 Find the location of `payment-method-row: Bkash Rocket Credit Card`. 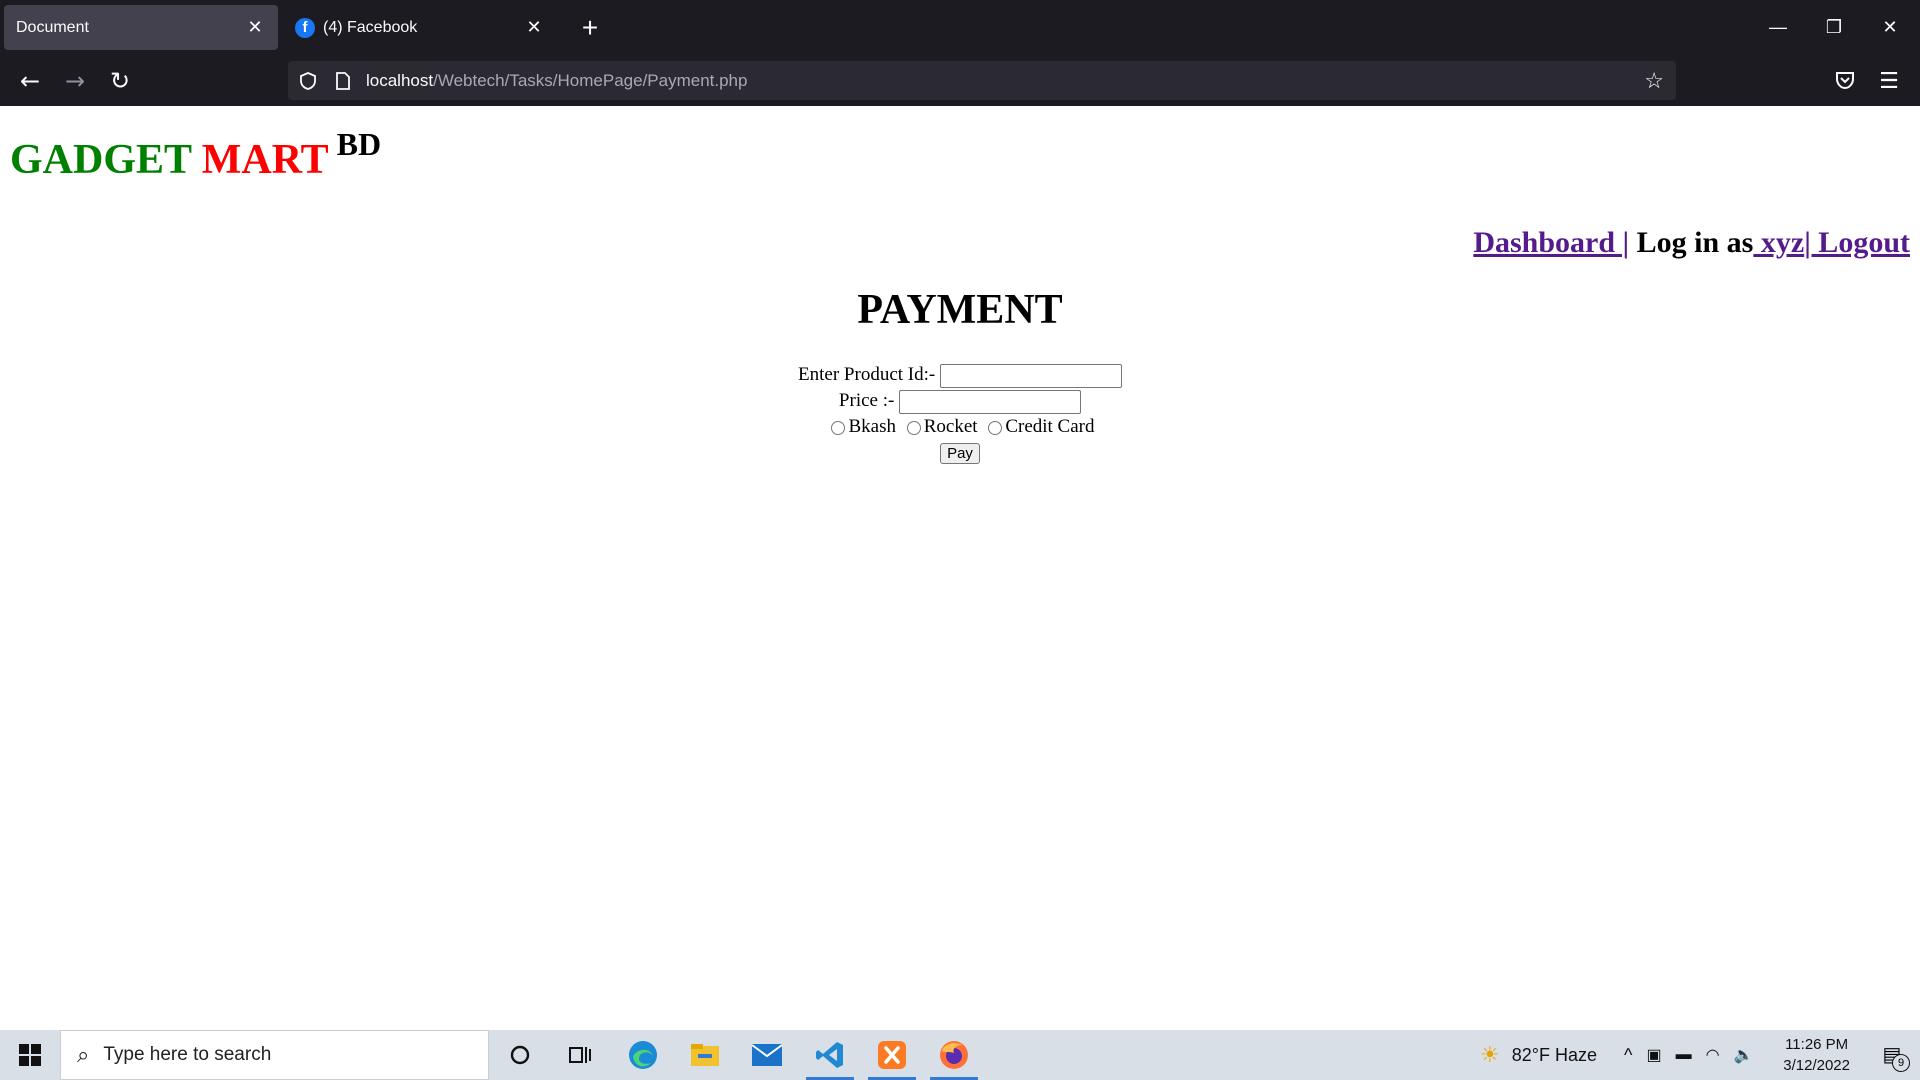

payment-method-row: Bkash Rocket Credit Card is located at coordinates (960, 427).